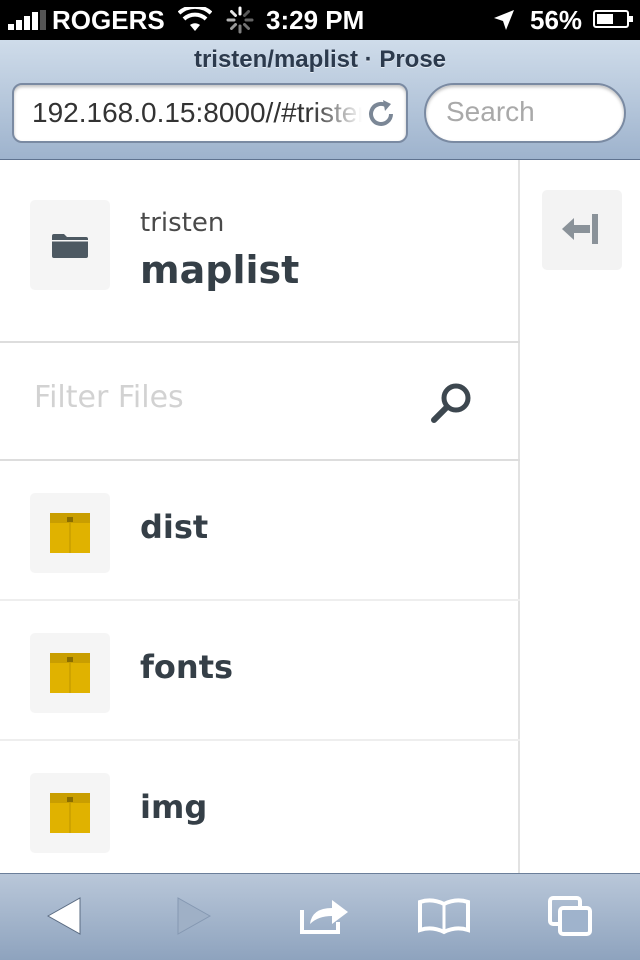 The height and width of the screenshot is (960, 640). What do you see at coordinates (186, 667) in the screenshot?
I see `file-name: fonts` at bounding box center [186, 667].